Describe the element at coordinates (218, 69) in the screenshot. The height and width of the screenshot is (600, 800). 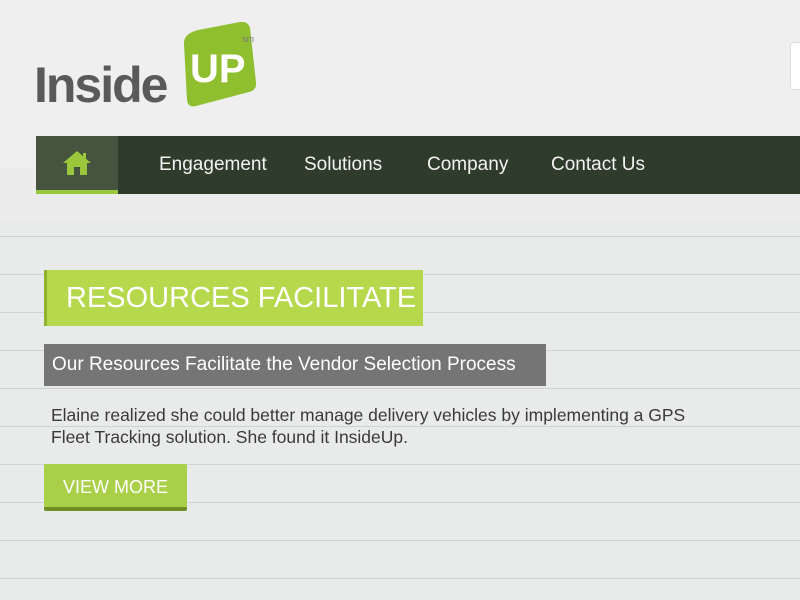
I see `logo-badge-text: UP` at that location.